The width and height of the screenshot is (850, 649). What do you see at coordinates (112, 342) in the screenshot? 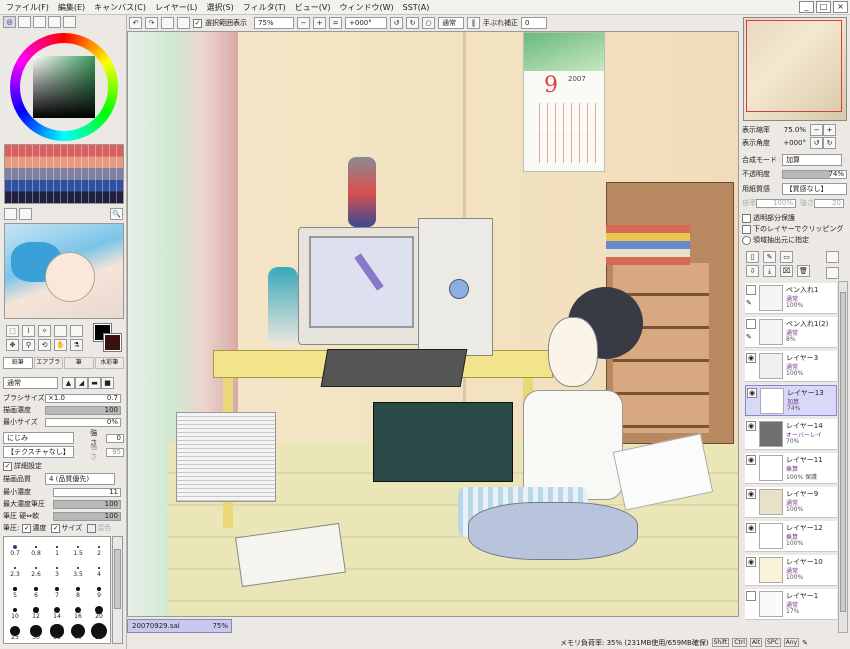
I see `background-color` at bounding box center [112, 342].